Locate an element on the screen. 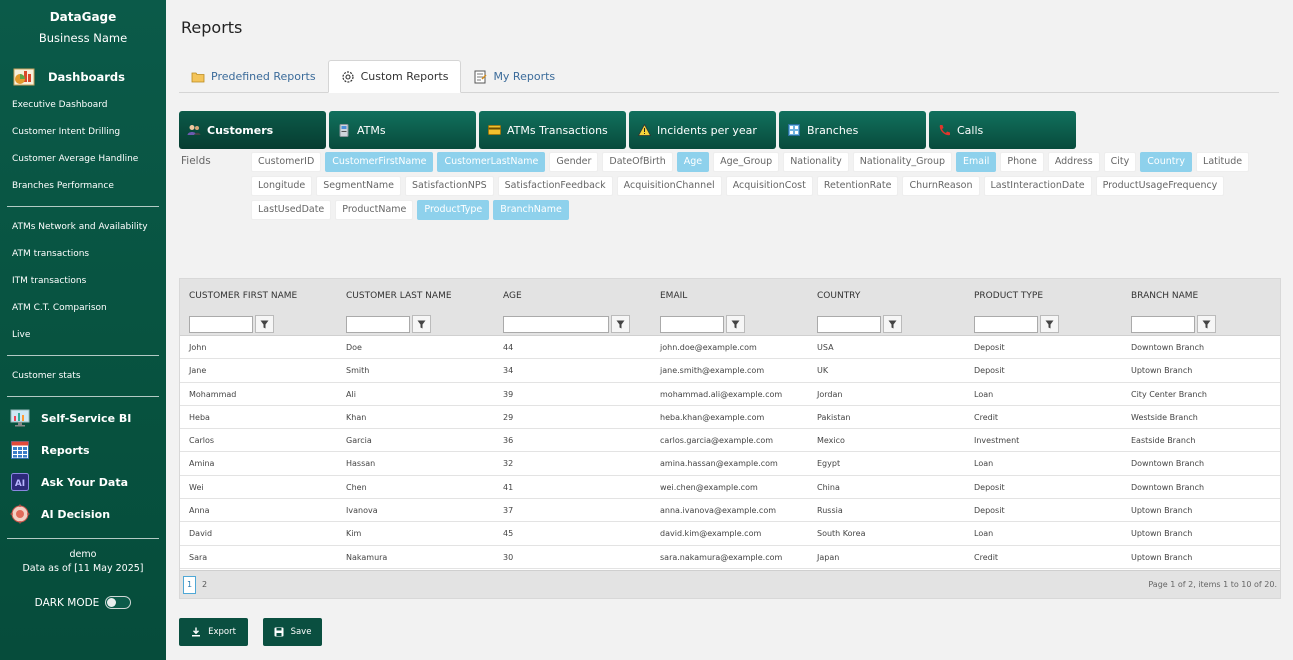  field-chip-email: Email is located at coordinates (976, 162).